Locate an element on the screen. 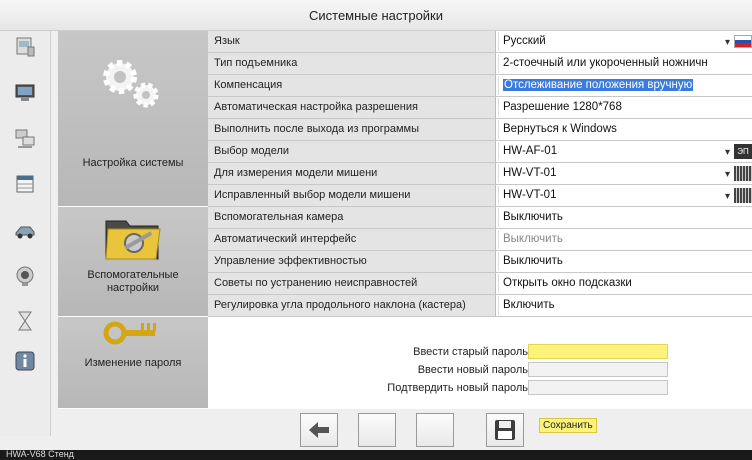  new-password-field is located at coordinates (598, 369).